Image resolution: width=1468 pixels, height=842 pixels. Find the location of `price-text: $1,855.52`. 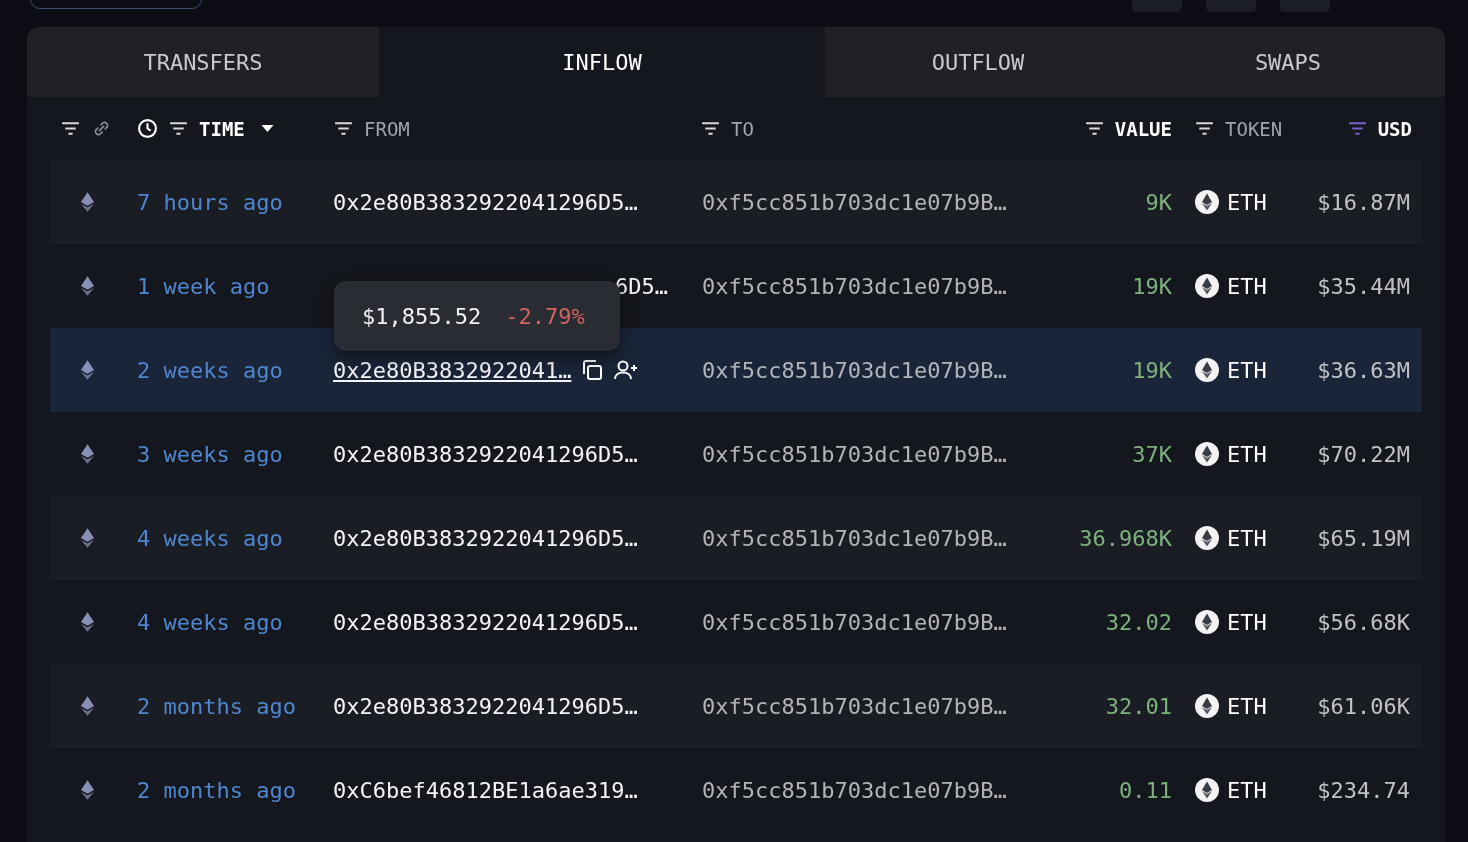

price-text: $1,855.52 is located at coordinates (422, 316).